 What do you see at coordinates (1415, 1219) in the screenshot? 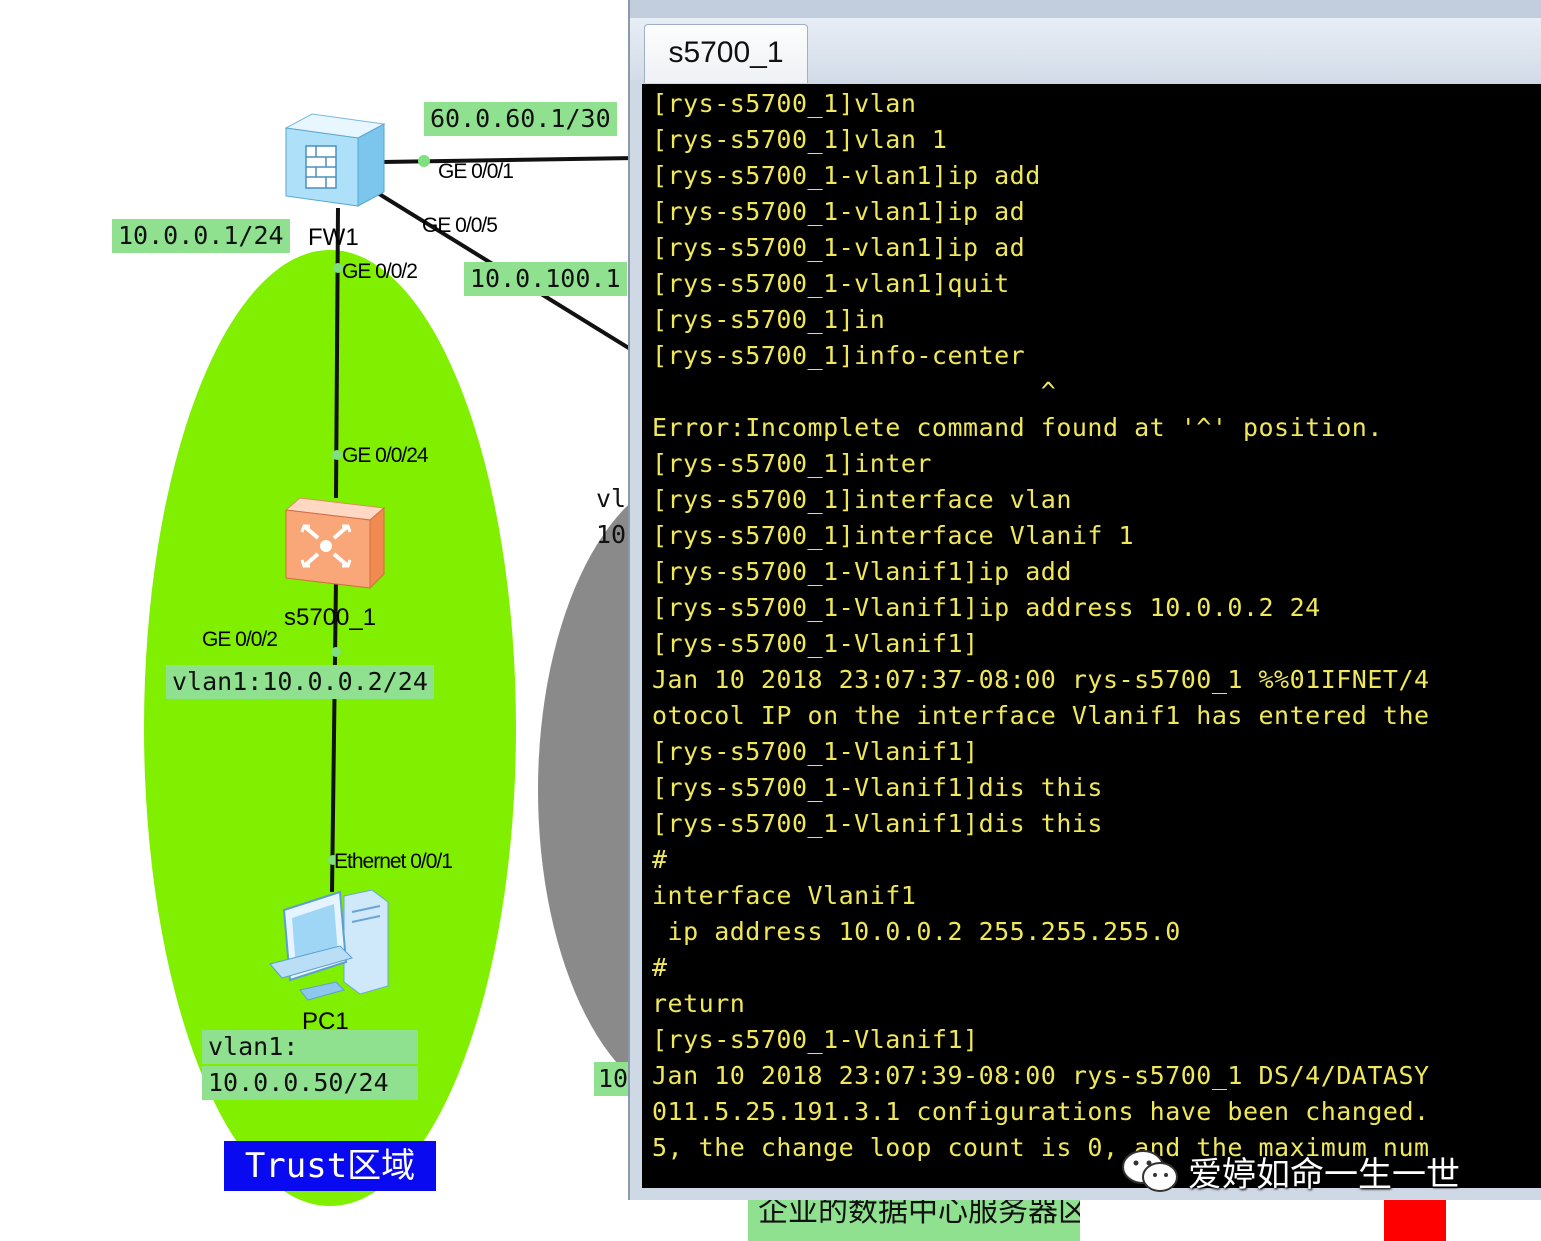
I see `red-marker` at bounding box center [1415, 1219].